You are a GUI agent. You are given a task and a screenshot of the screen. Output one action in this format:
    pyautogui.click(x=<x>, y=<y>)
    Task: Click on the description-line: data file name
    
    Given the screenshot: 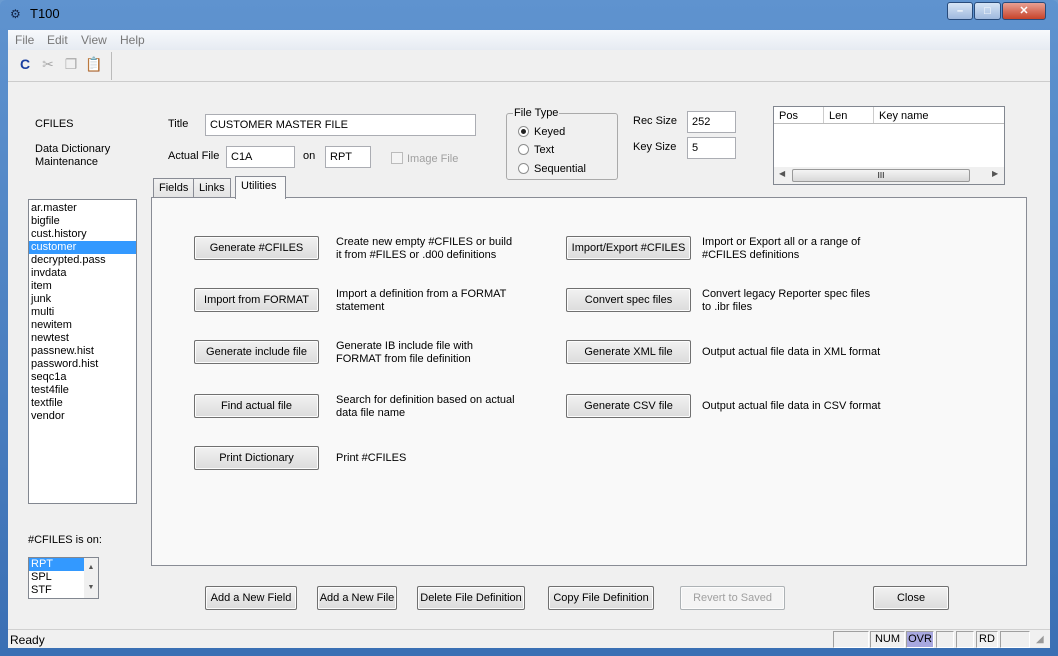 What is the action you would take?
    pyautogui.click(x=371, y=413)
    